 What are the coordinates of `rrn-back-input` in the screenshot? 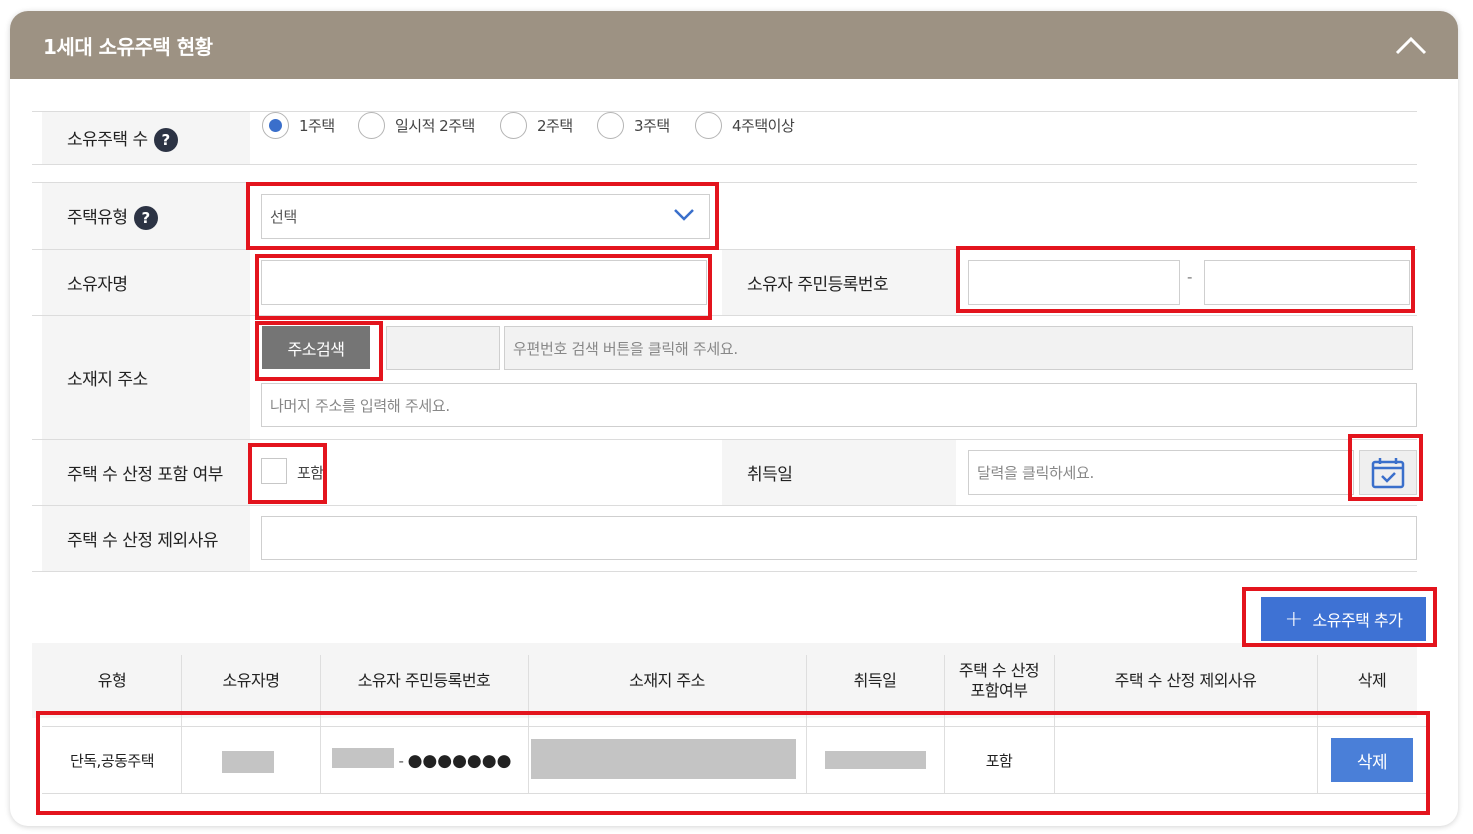 It's located at (1307, 282).